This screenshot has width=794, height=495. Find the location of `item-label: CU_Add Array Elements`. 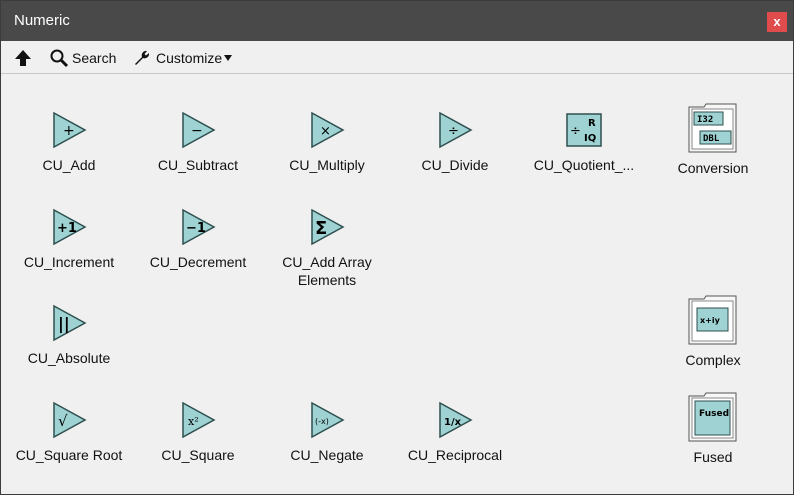

item-label: CU_Add Array Elements is located at coordinates (327, 271).